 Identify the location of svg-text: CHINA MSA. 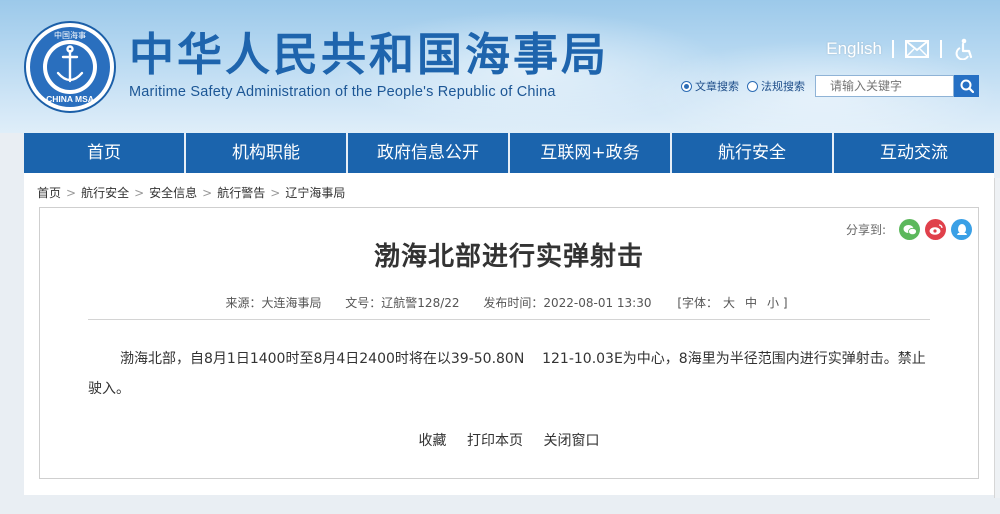
(70, 99).